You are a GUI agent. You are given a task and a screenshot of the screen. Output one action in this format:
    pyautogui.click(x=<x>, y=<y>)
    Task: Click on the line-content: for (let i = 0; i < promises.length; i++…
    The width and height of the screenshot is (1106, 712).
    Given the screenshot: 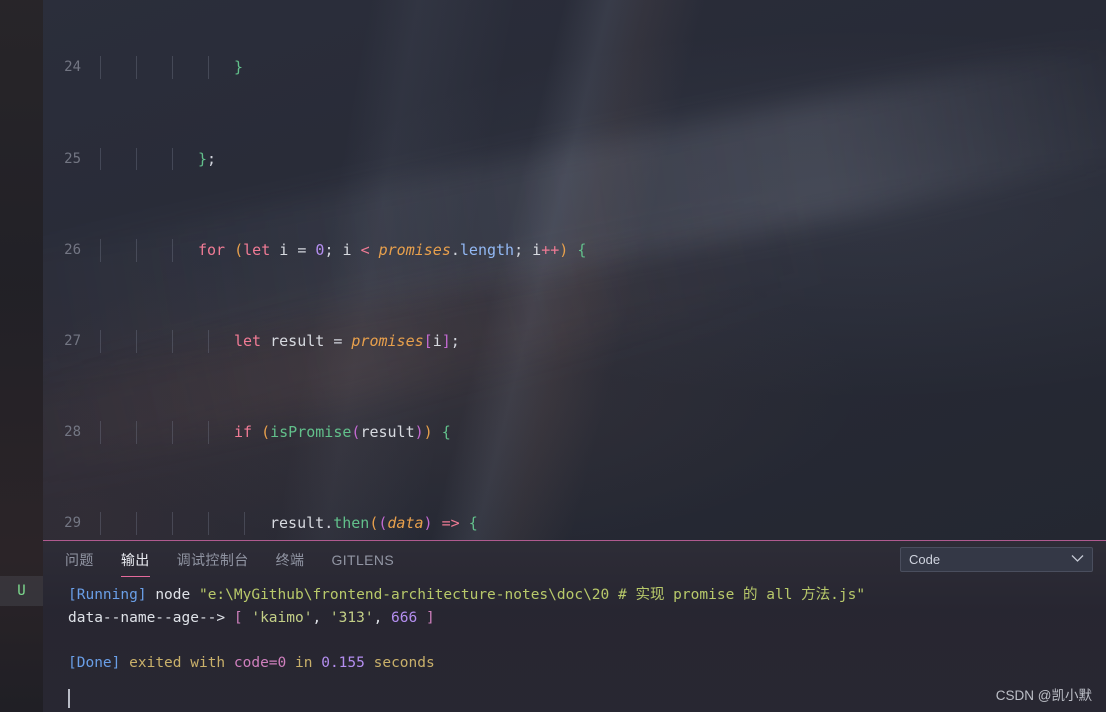 What is the action you would take?
    pyautogui.click(x=598, y=250)
    